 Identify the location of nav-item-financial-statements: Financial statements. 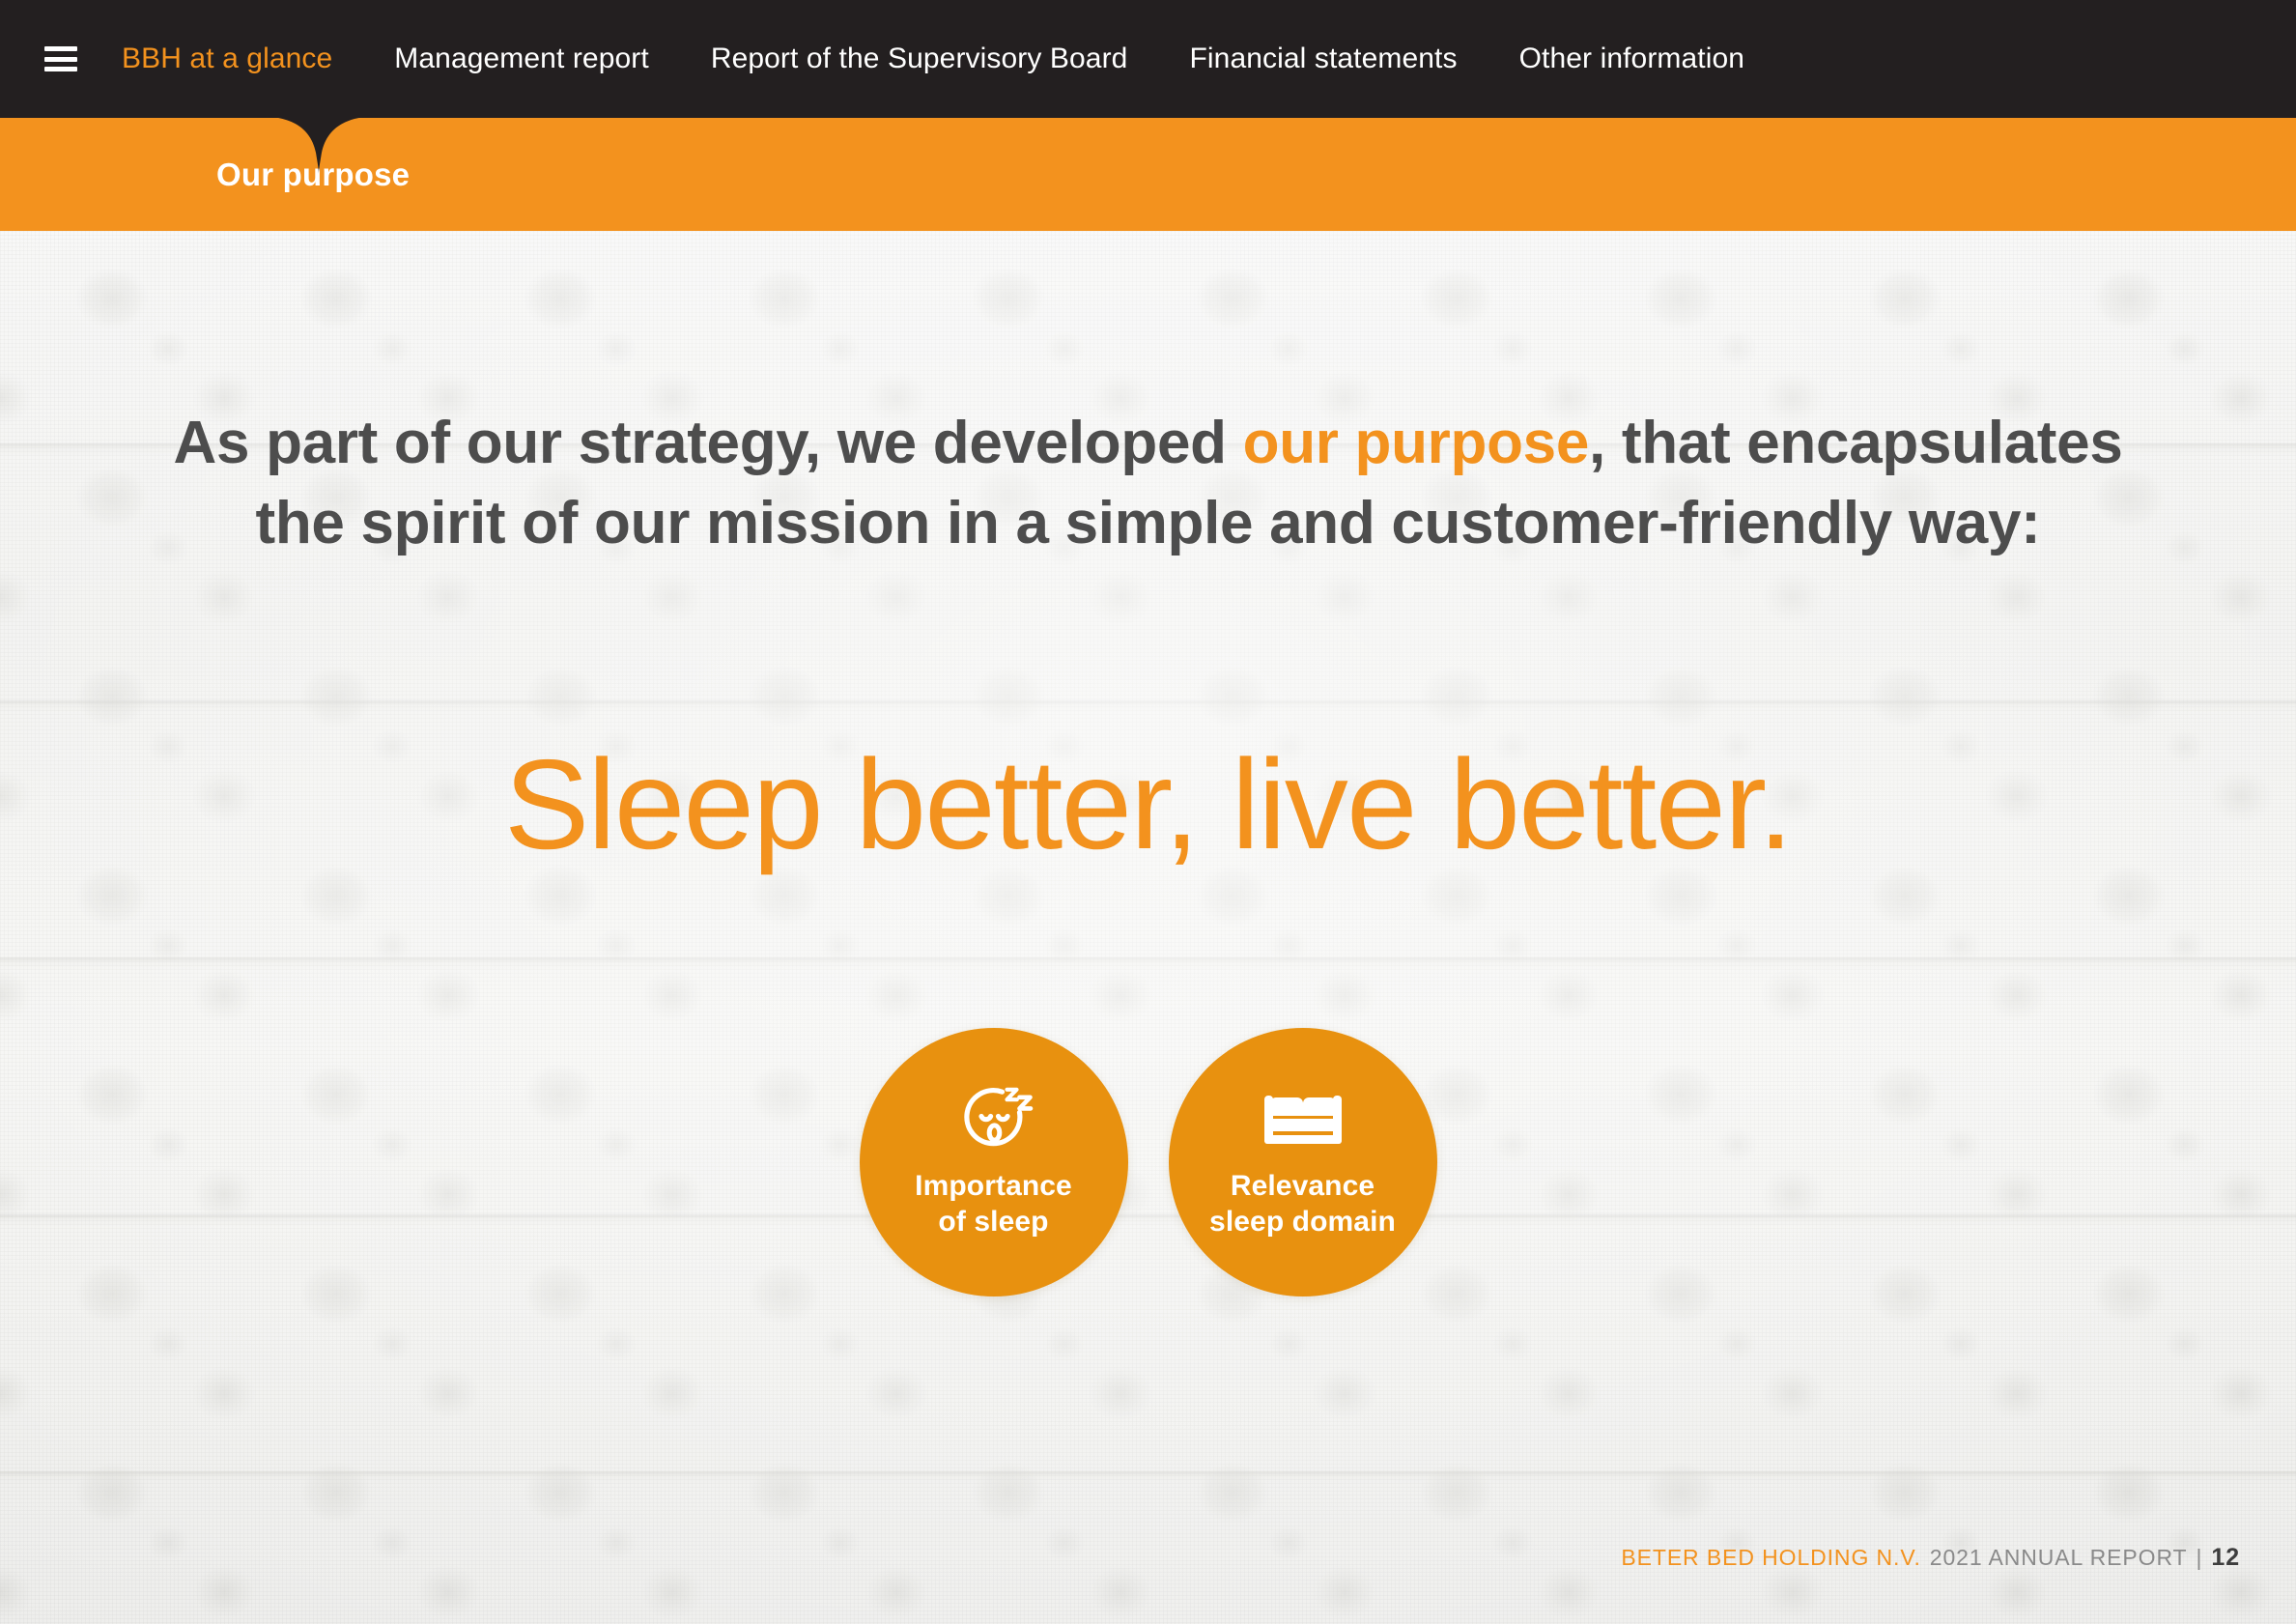
(1323, 59).